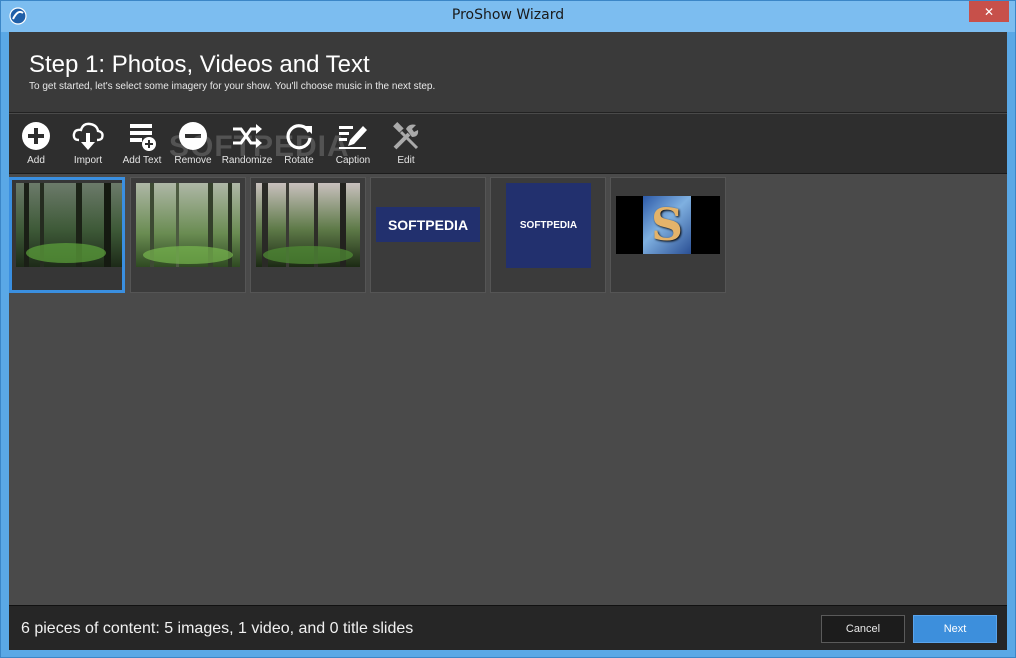 The width and height of the screenshot is (1016, 658). I want to click on rotate-label: Rotate, so click(299, 160).